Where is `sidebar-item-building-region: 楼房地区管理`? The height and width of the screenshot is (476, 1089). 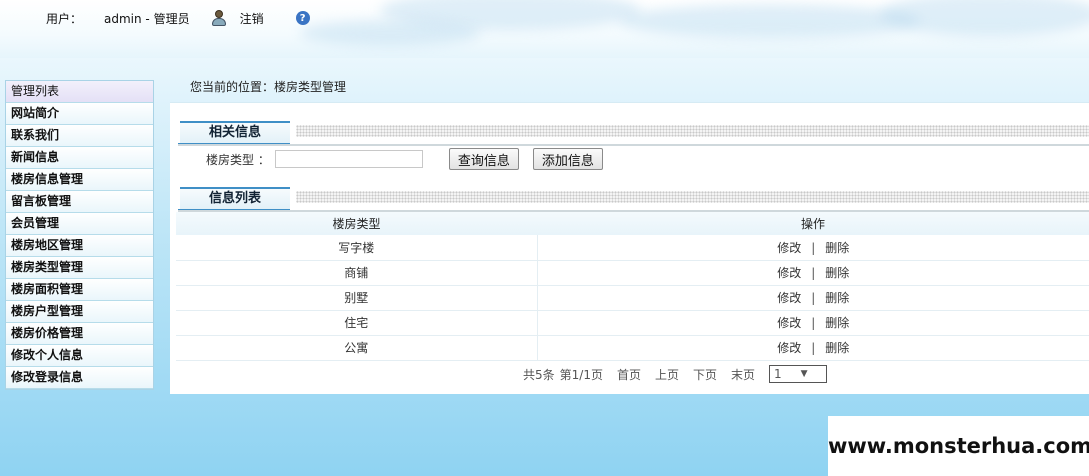 sidebar-item-building-region: 楼房地区管理 is located at coordinates (79, 246).